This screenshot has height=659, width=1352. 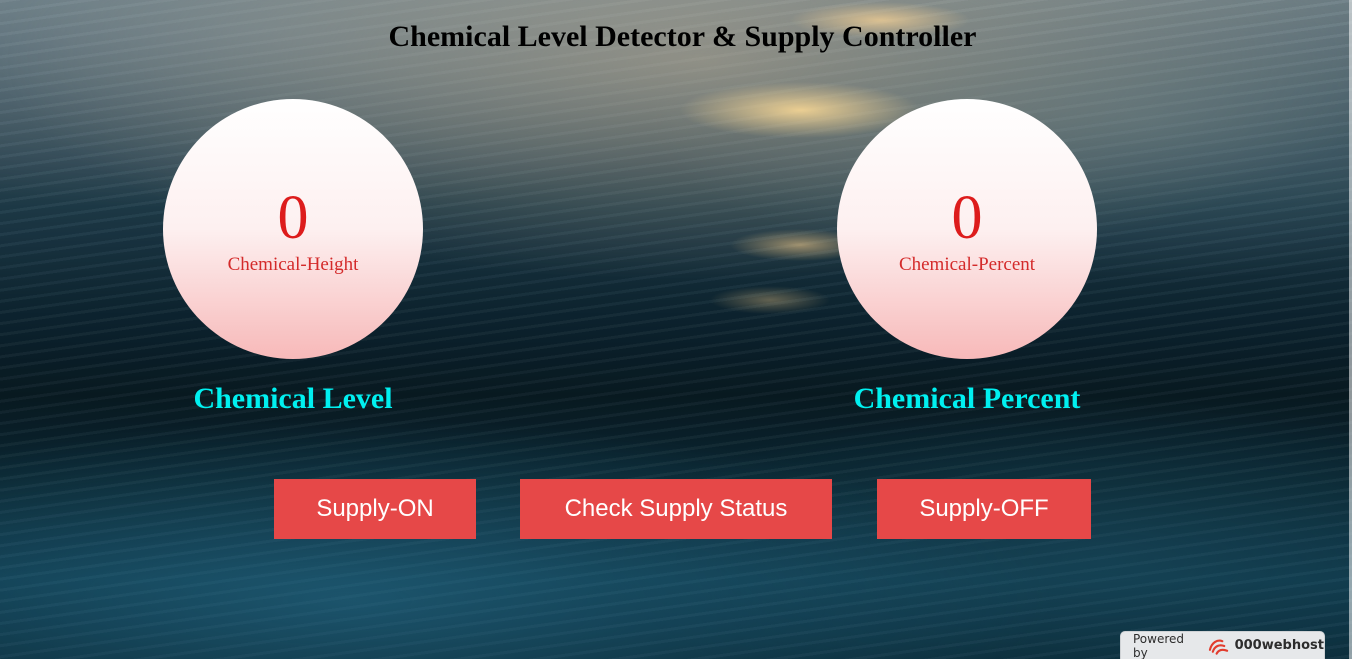 I want to click on chemical-level-caption: Chemical Level, so click(x=293, y=398).